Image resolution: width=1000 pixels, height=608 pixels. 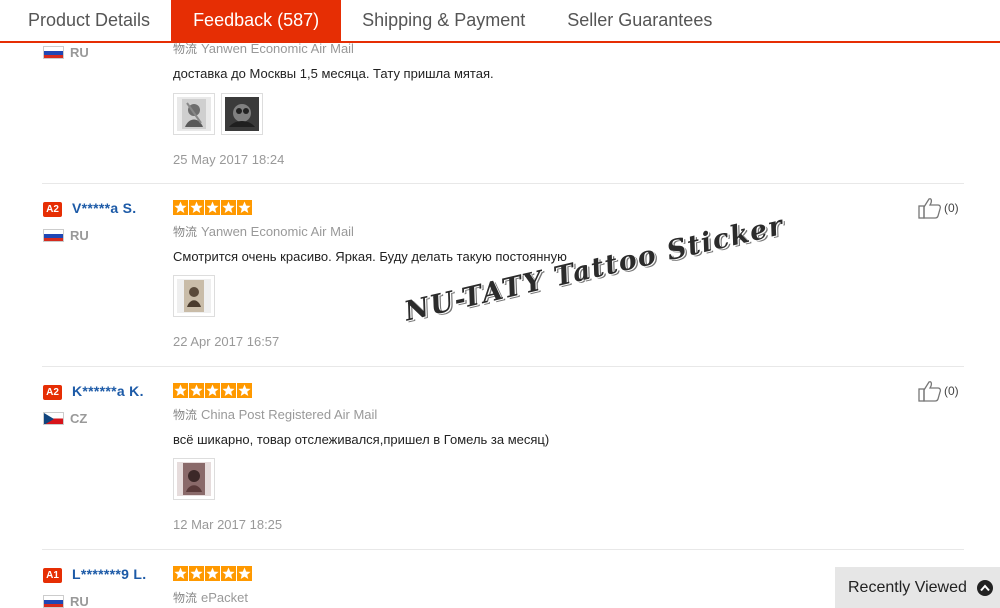 I want to click on reviewer-name: V*****a S., so click(x=104, y=208).